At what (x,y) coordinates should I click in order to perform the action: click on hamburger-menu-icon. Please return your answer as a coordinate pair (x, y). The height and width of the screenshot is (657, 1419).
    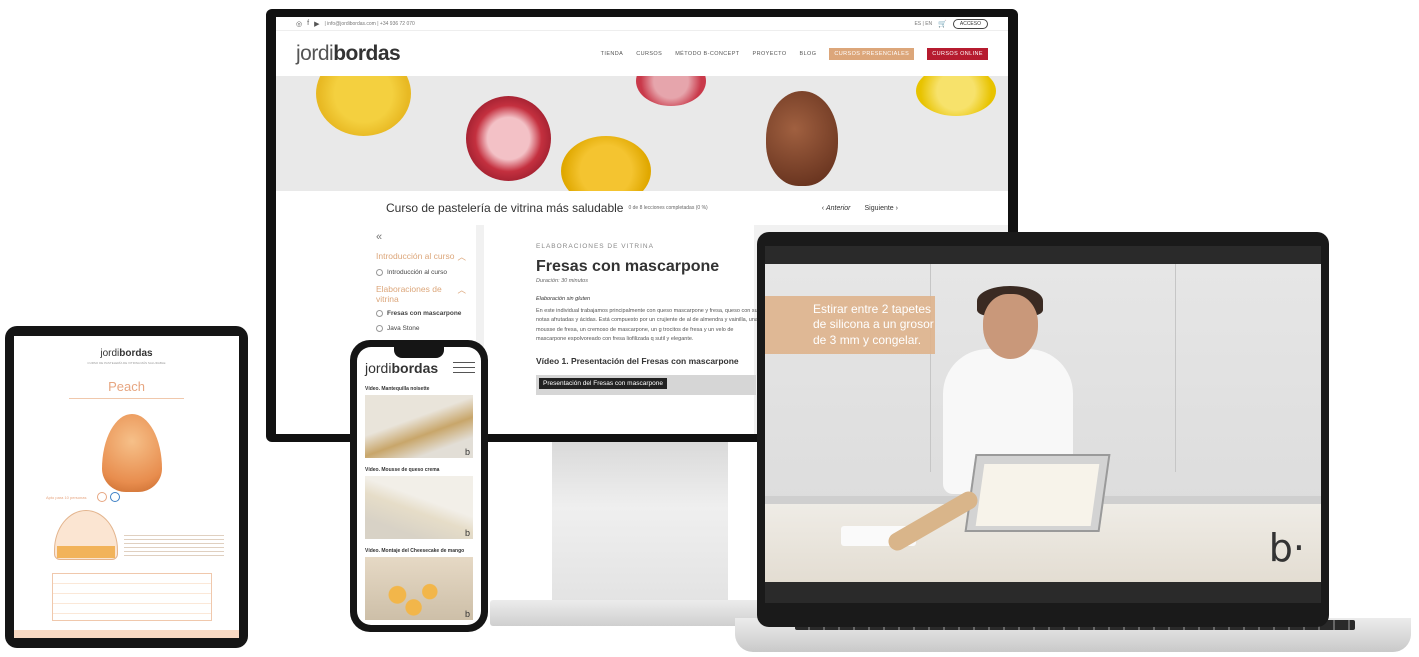
    Looking at the image, I should click on (464, 368).